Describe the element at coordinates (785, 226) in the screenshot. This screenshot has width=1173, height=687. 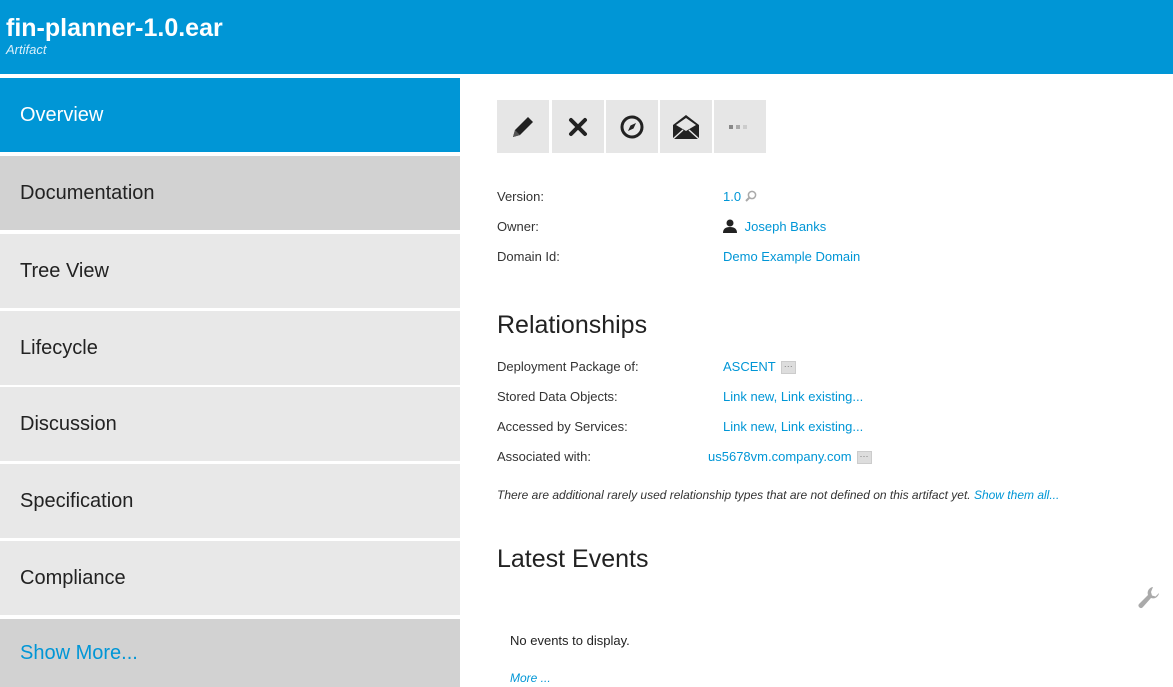
I see `owner-value: Joseph Banks` at that location.